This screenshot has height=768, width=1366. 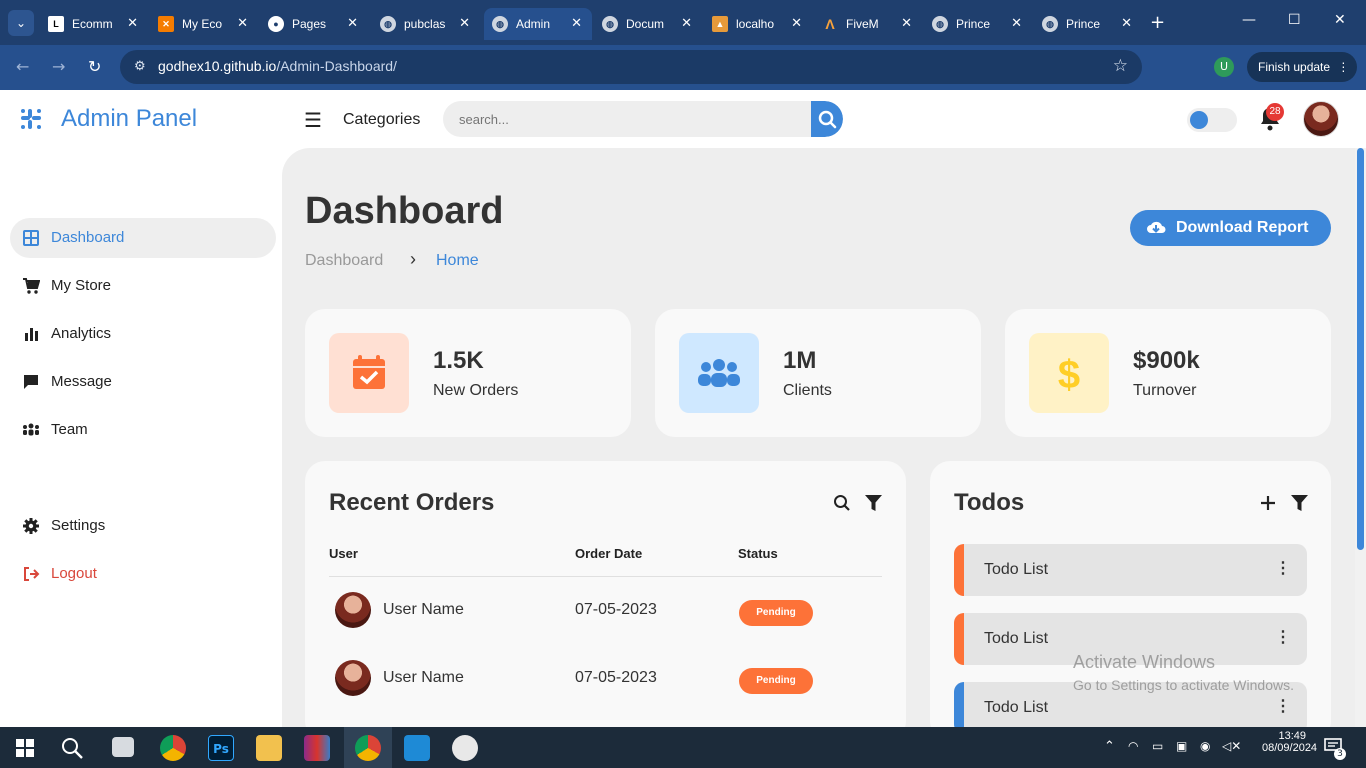 I want to click on xampp-icon: ✕, so click(x=166, y=24).